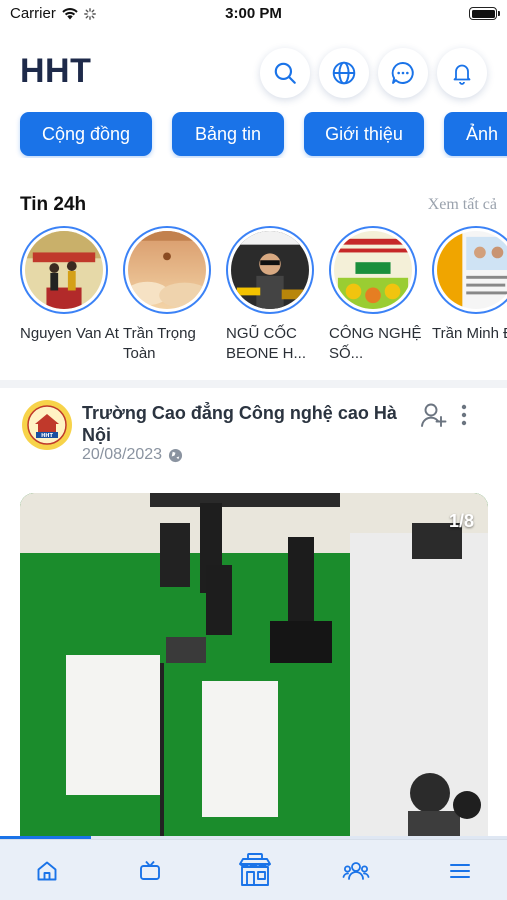 The image size is (507, 900). I want to click on story-item: Nguyen Van At, so click(69, 295).